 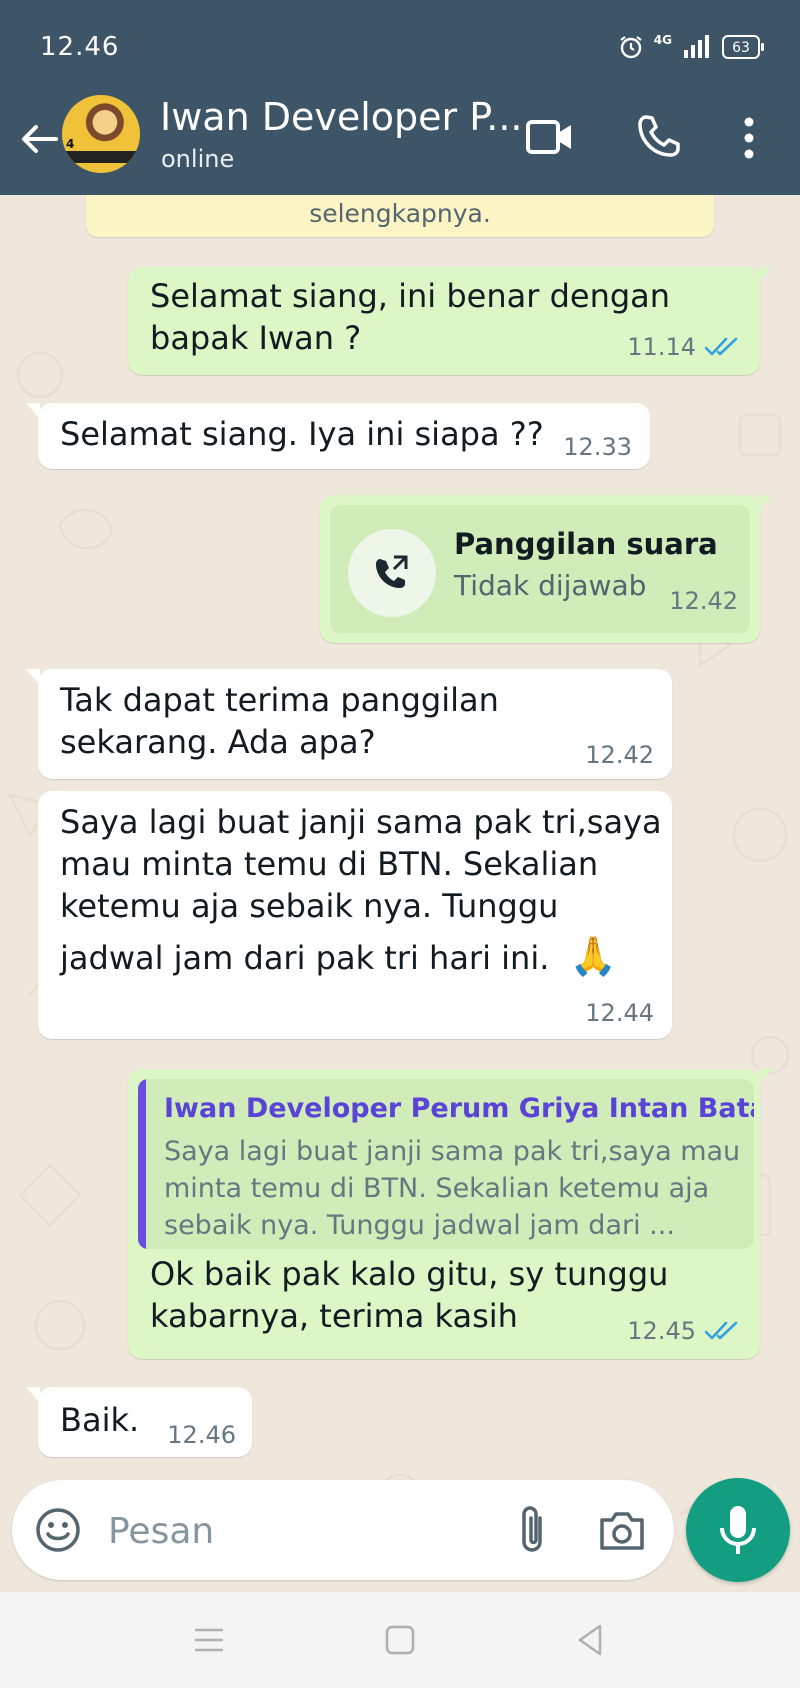 I want to click on recent-apps-icon, so click(x=209, y=1640).